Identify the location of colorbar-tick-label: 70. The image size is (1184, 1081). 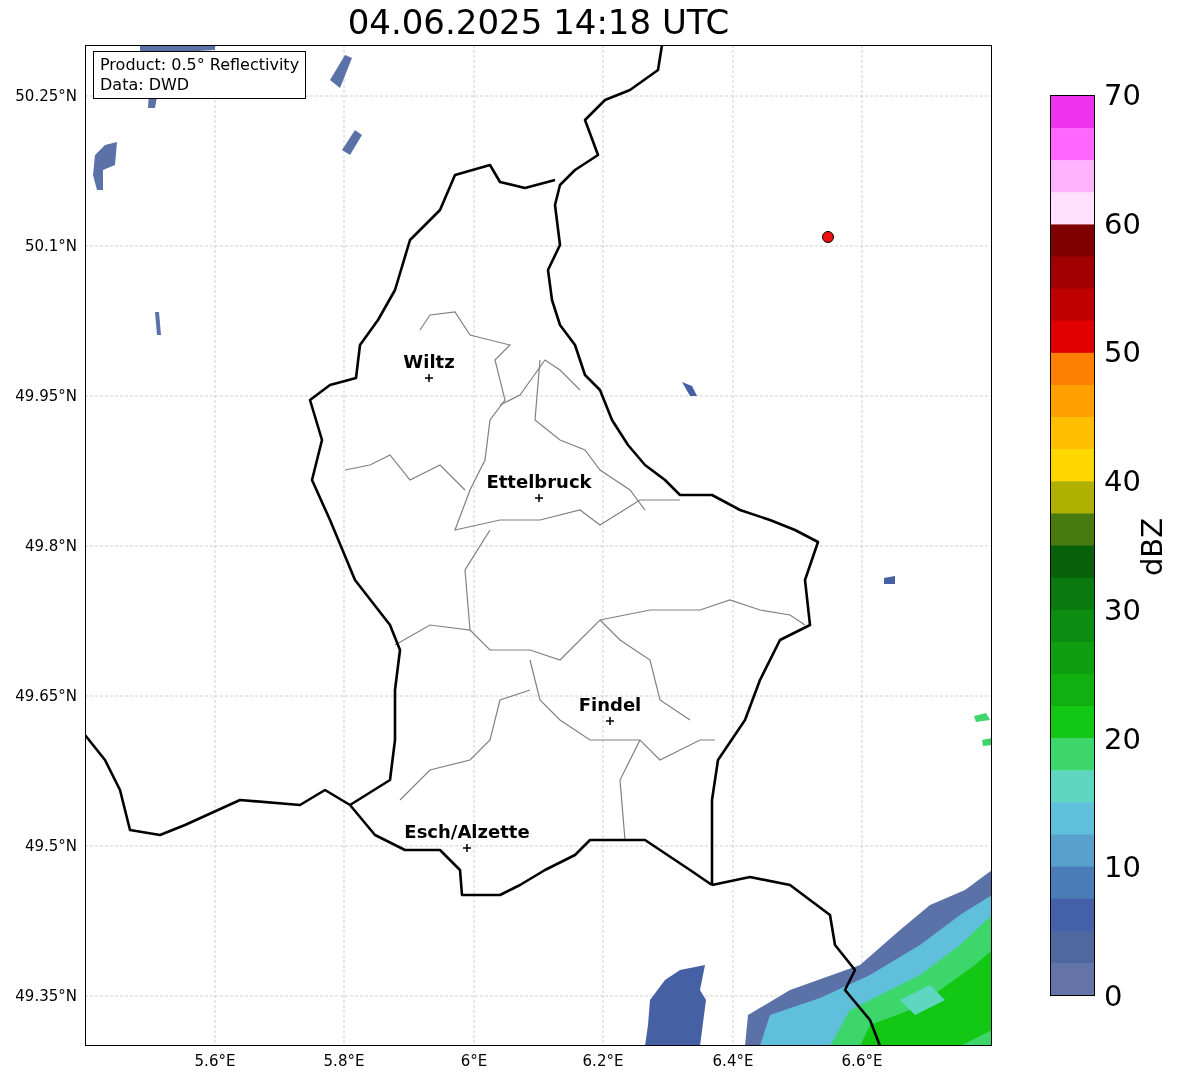
(1122, 95).